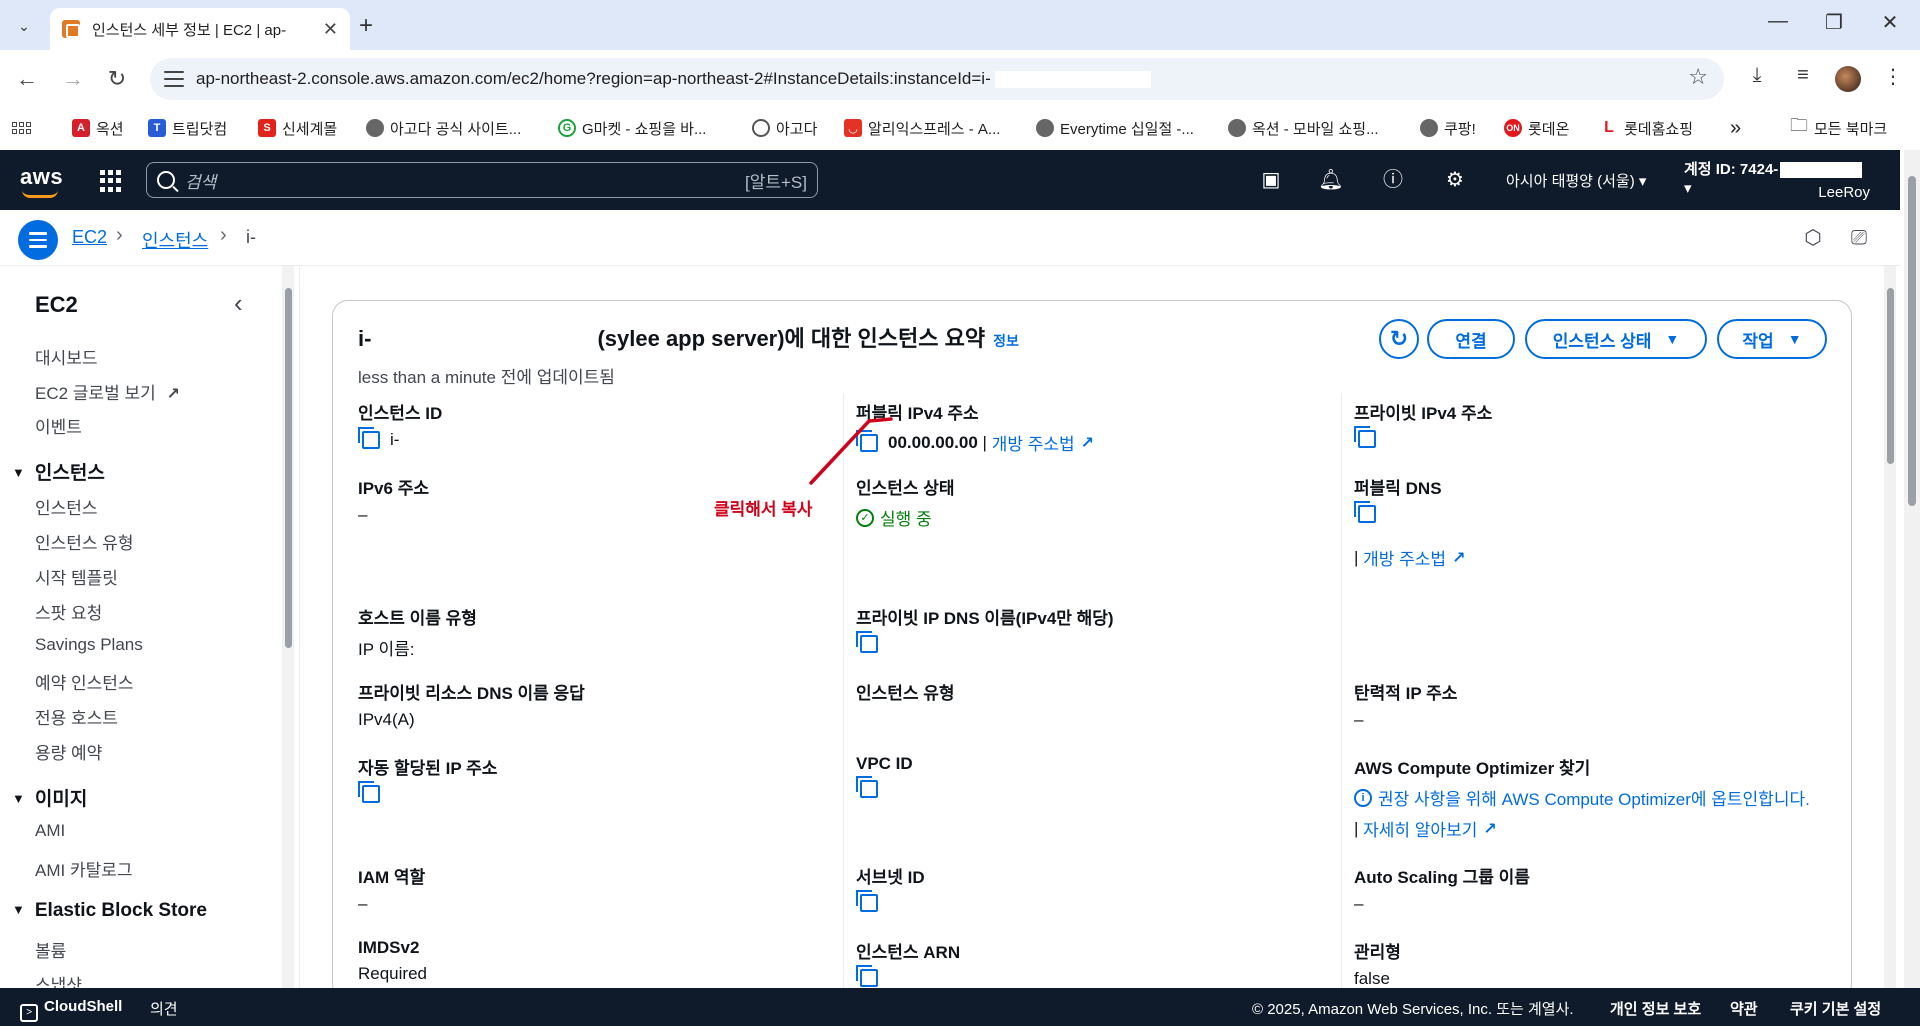 The image size is (1920, 1026). Describe the element at coordinates (1420, 828) in the screenshot. I see `learn-more-link: 자세히 알아보기` at that location.